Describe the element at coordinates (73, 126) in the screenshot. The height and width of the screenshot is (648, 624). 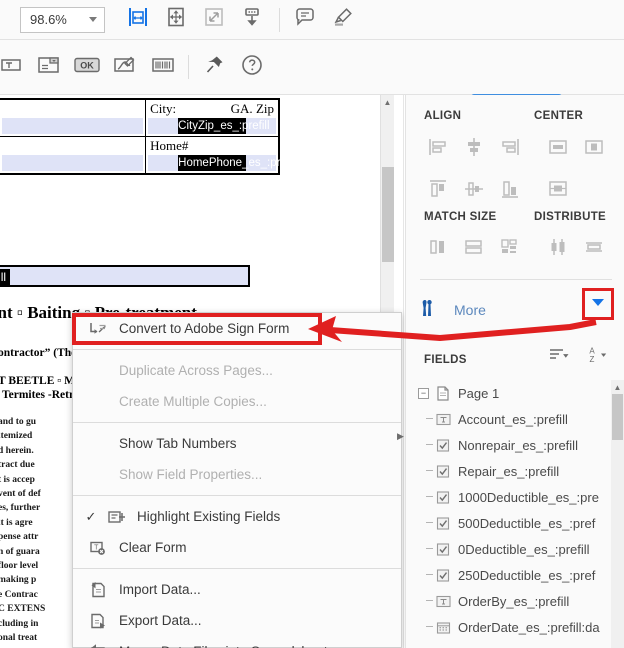
I see `address-field` at that location.